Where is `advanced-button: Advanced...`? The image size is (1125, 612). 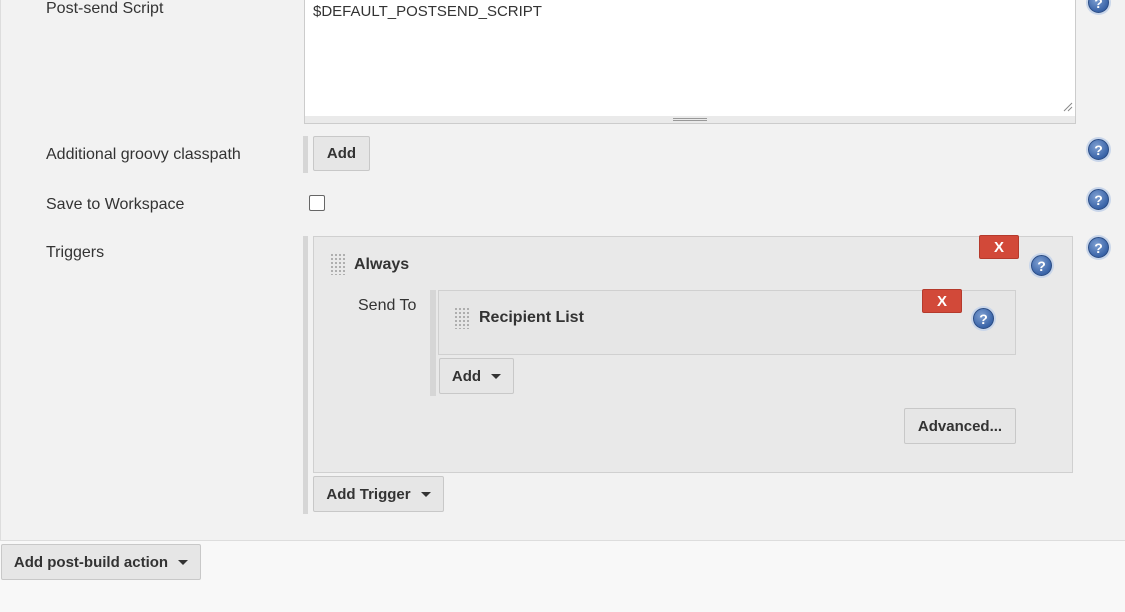 advanced-button: Advanced... is located at coordinates (960, 426).